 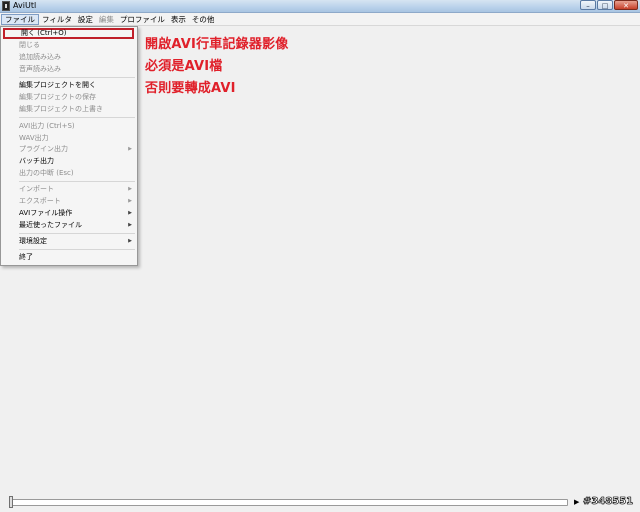 I want to click on menu-other: その他, so click(x=203, y=19).